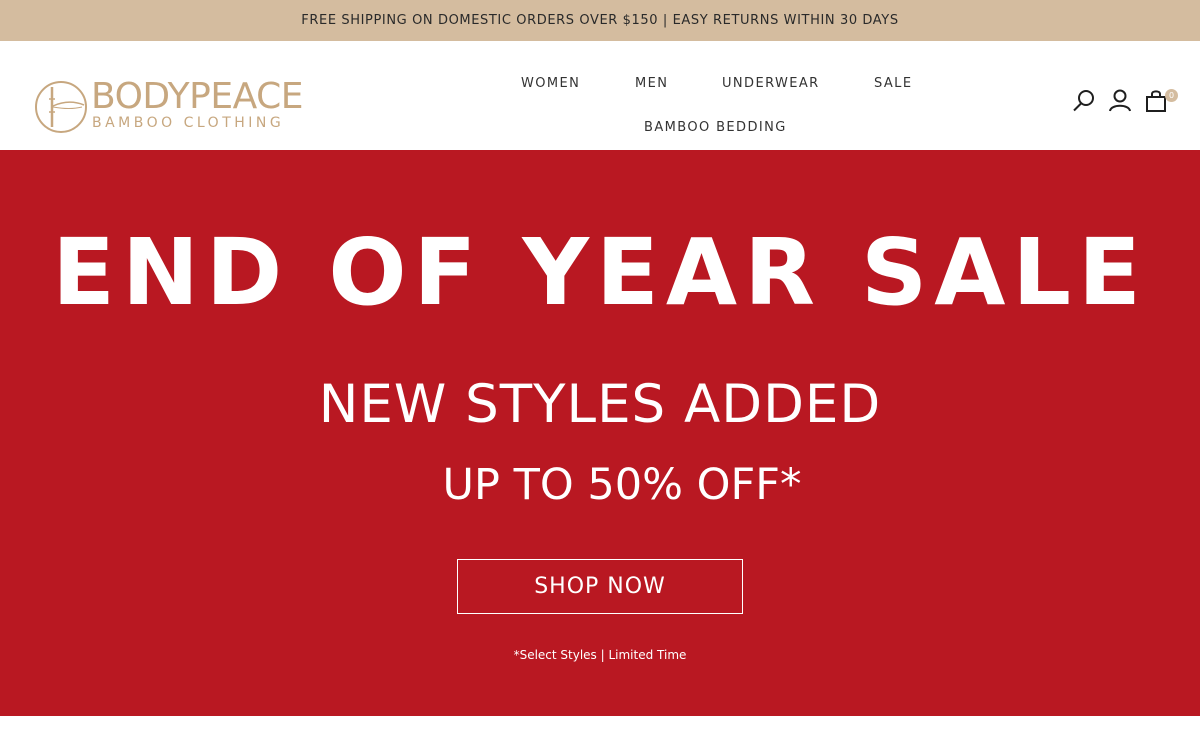  I want to click on search-button, so click(1084, 101).